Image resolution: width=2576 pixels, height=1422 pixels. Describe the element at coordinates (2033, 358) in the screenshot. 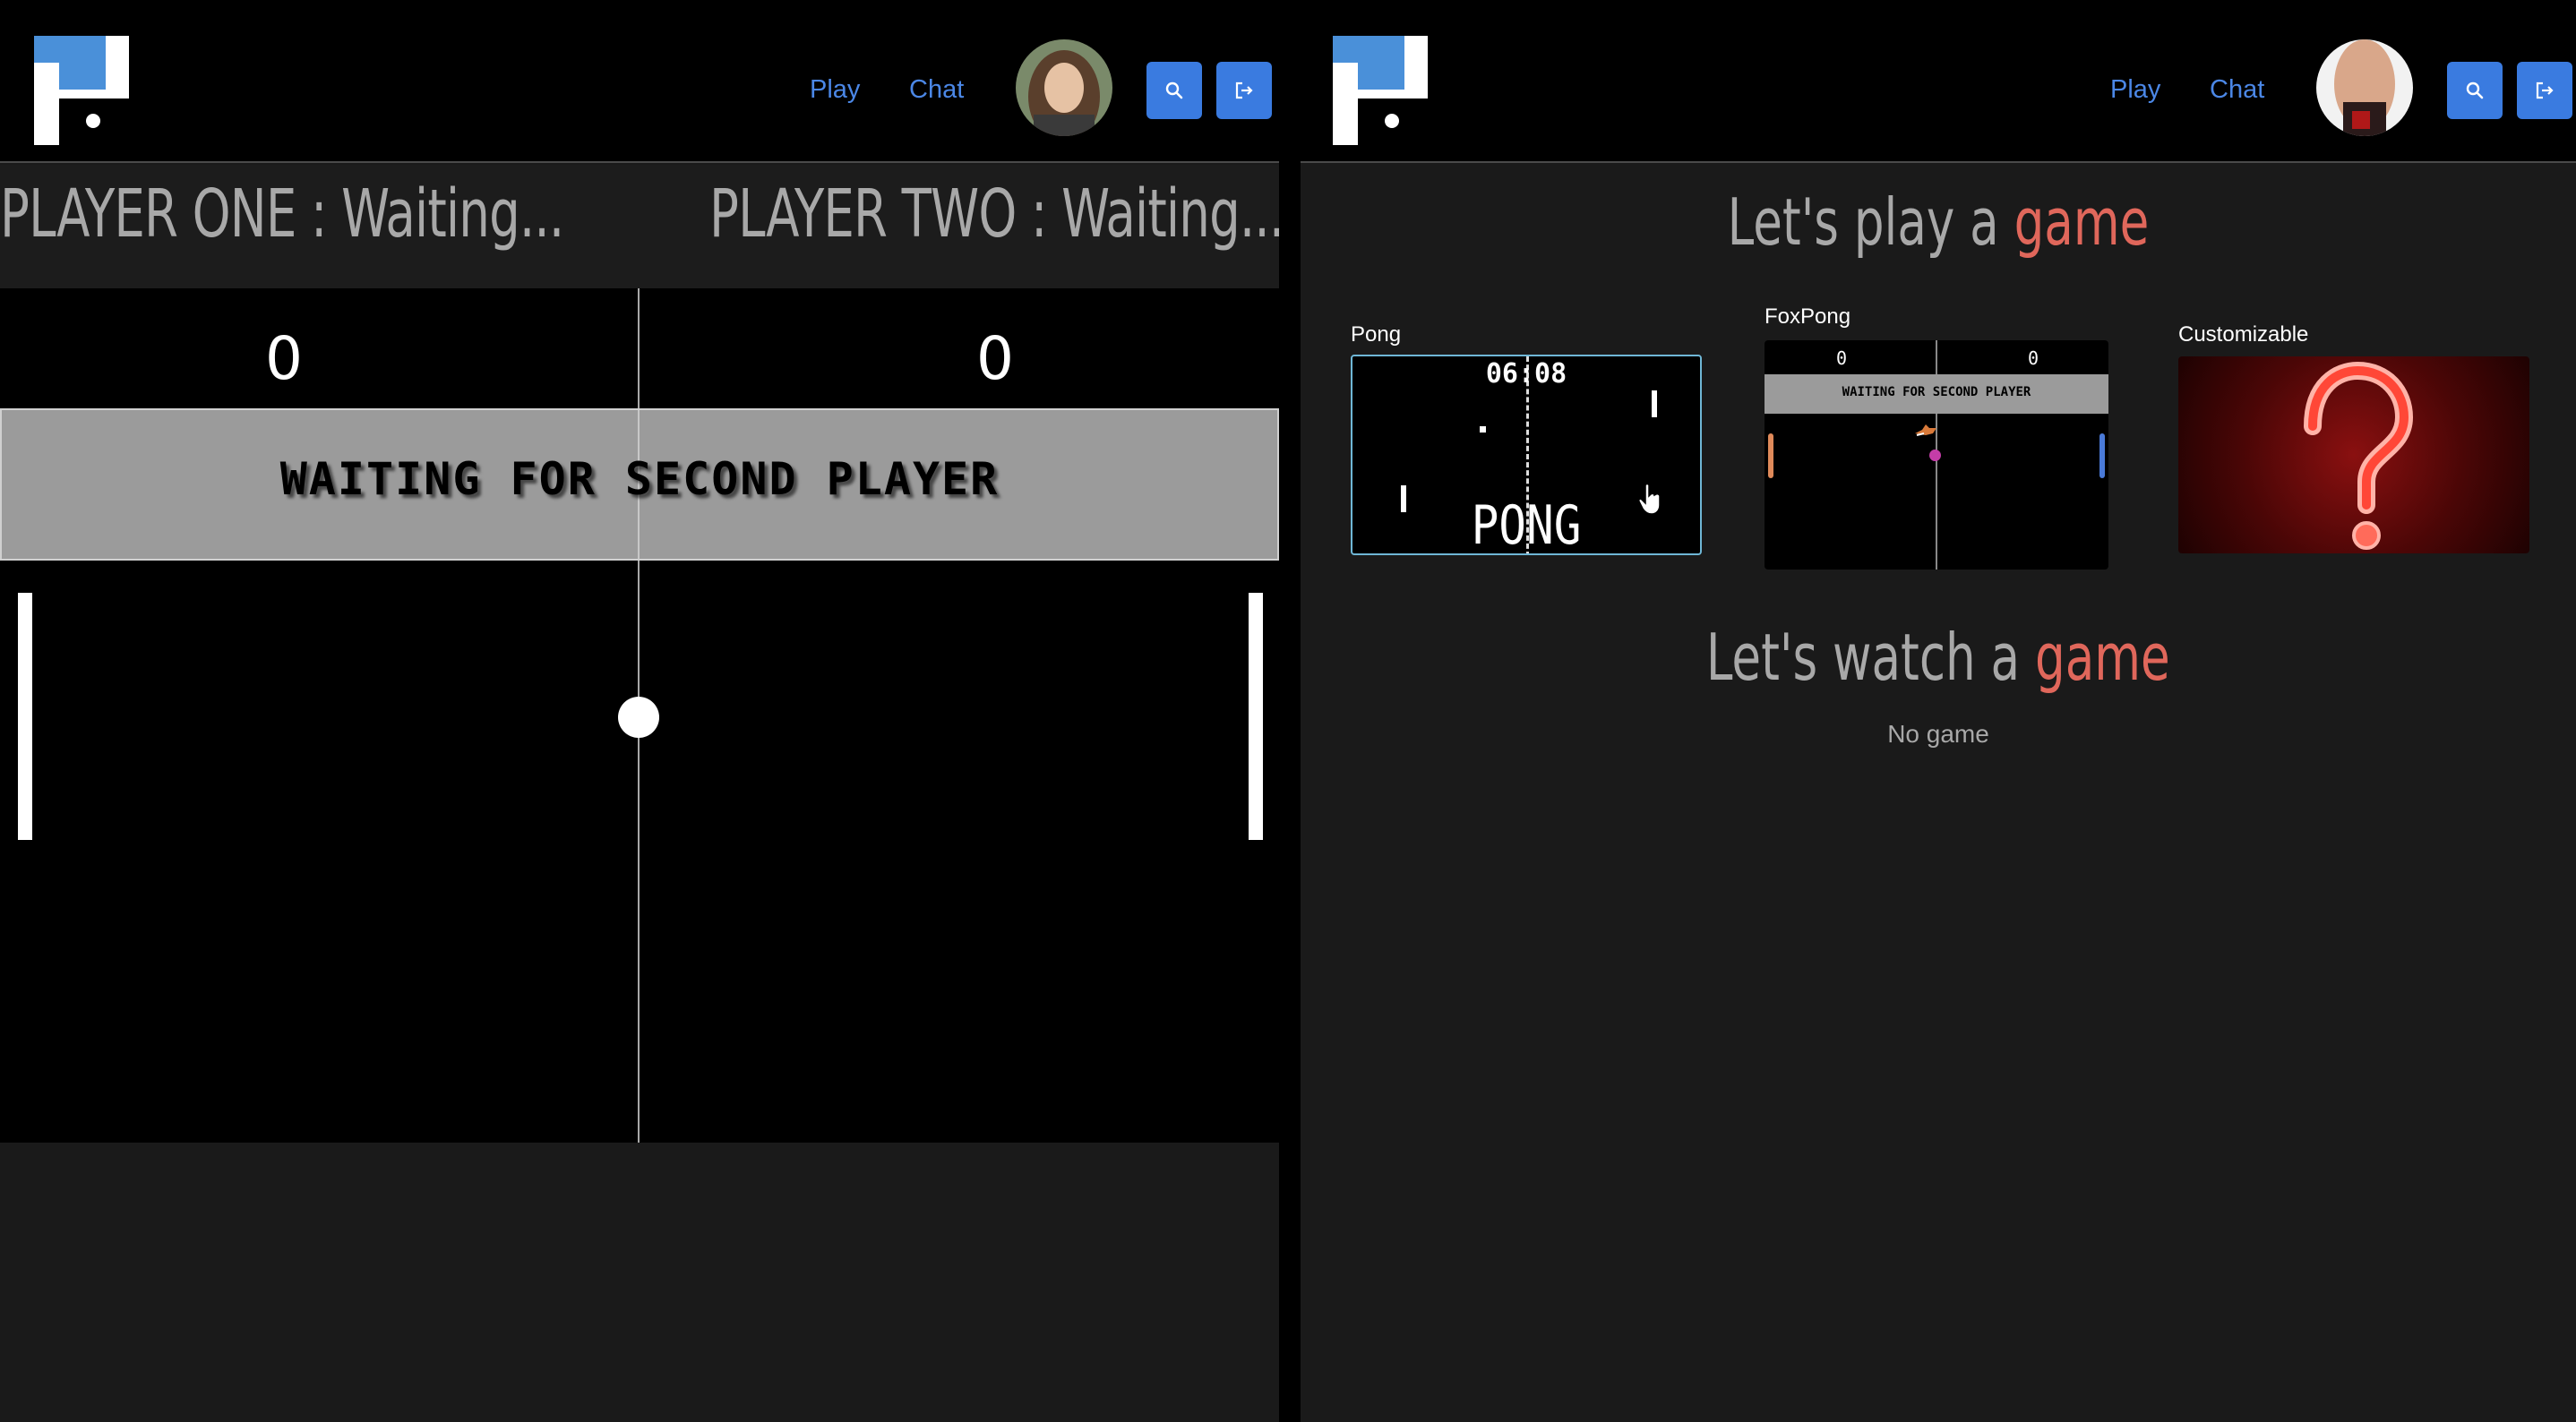

I see `foxpong-preview-score-right: 0` at that location.